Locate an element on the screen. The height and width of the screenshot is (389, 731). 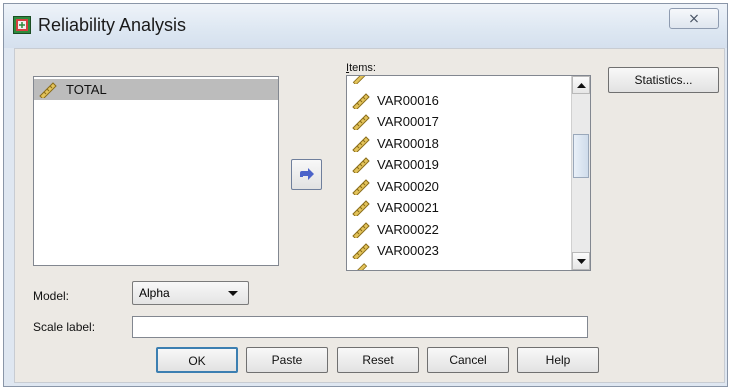
model-dropdown: Alpha is located at coordinates (190, 293).